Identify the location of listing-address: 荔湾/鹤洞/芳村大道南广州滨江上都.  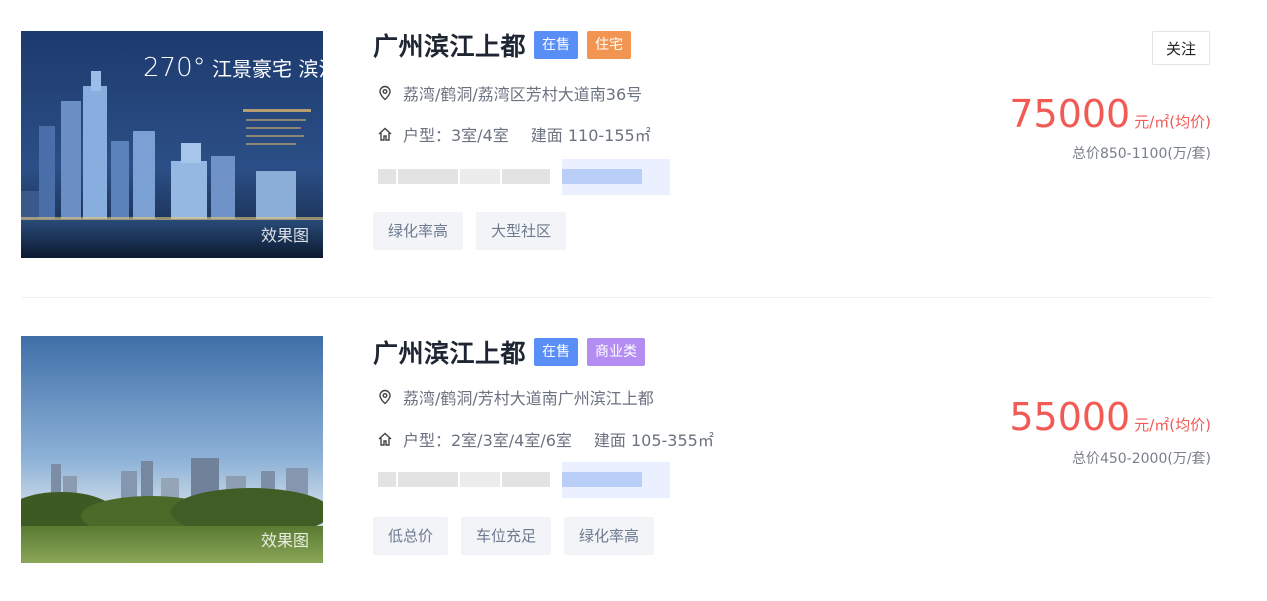
(515, 397).